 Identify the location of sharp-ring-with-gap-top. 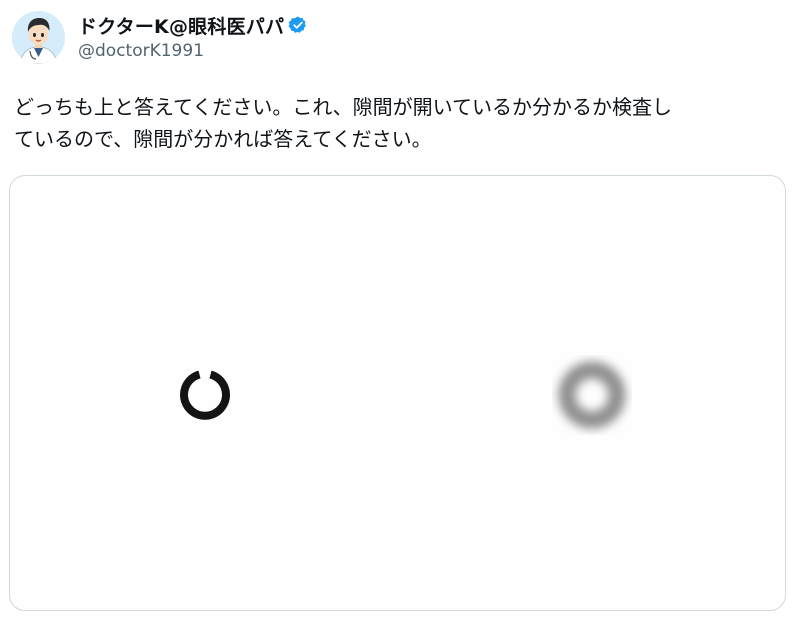
(205, 395).